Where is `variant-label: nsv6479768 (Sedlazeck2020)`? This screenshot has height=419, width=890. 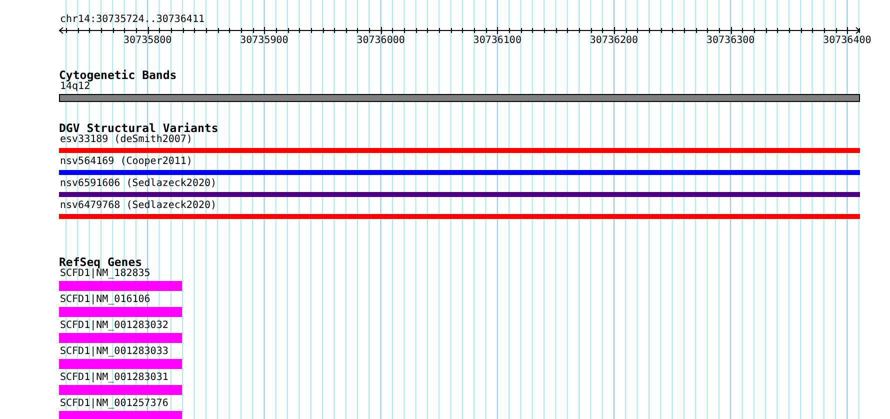
variant-label: nsv6479768 (Sedlazeck2020) is located at coordinates (138, 206).